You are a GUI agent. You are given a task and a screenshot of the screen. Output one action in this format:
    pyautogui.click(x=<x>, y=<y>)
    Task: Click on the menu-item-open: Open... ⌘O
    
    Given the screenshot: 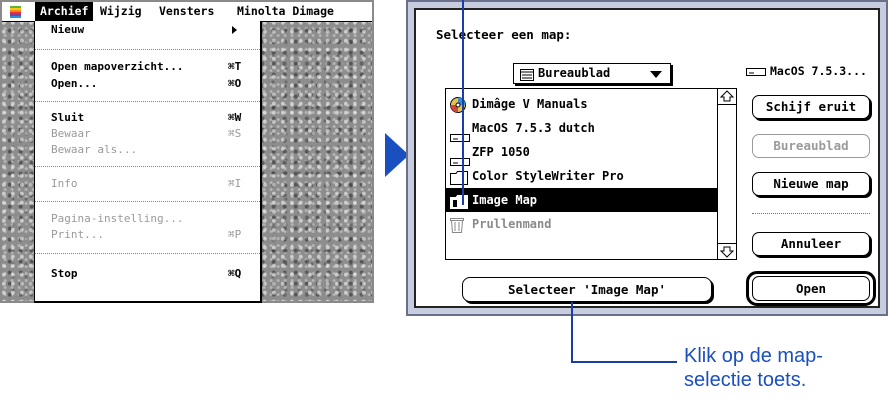 What is the action you would take?
    pyautogui.click(x=147, y=84)
    